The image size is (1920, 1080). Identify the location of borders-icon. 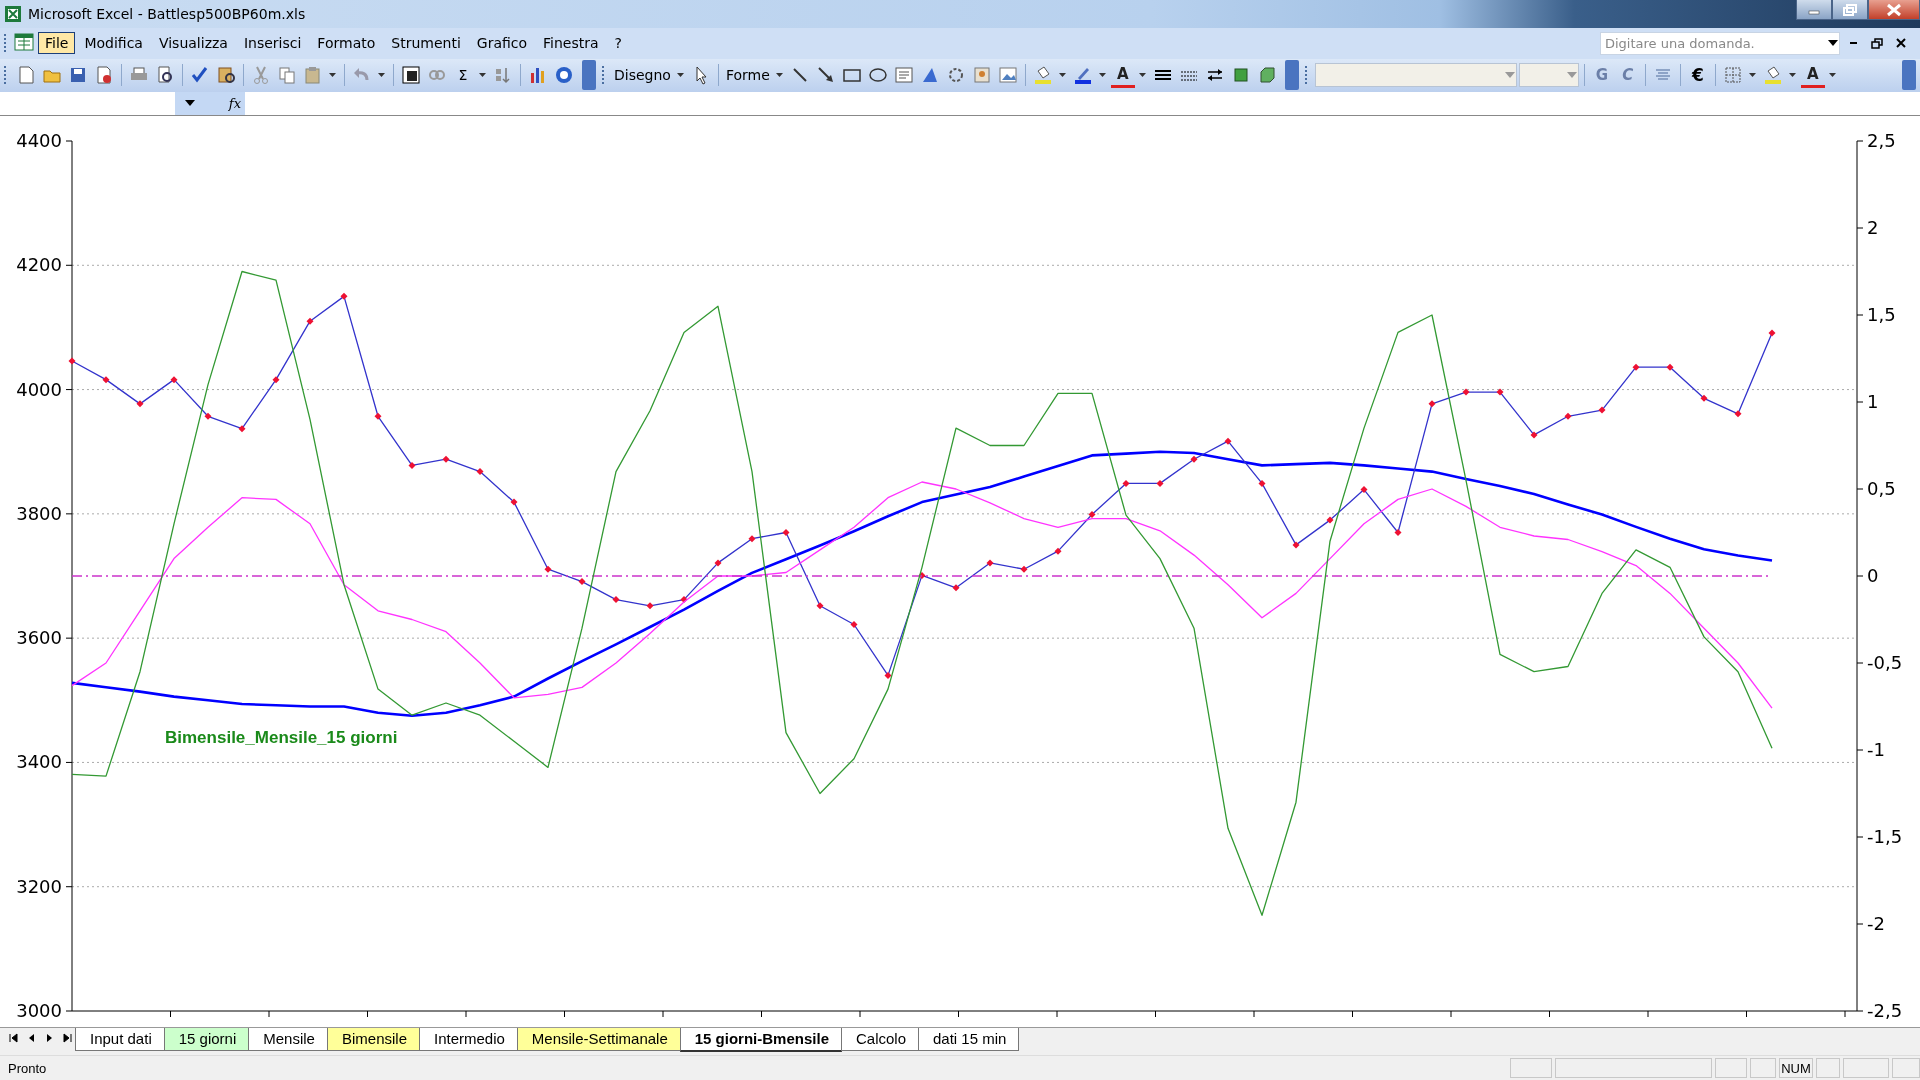
(1732, 75).